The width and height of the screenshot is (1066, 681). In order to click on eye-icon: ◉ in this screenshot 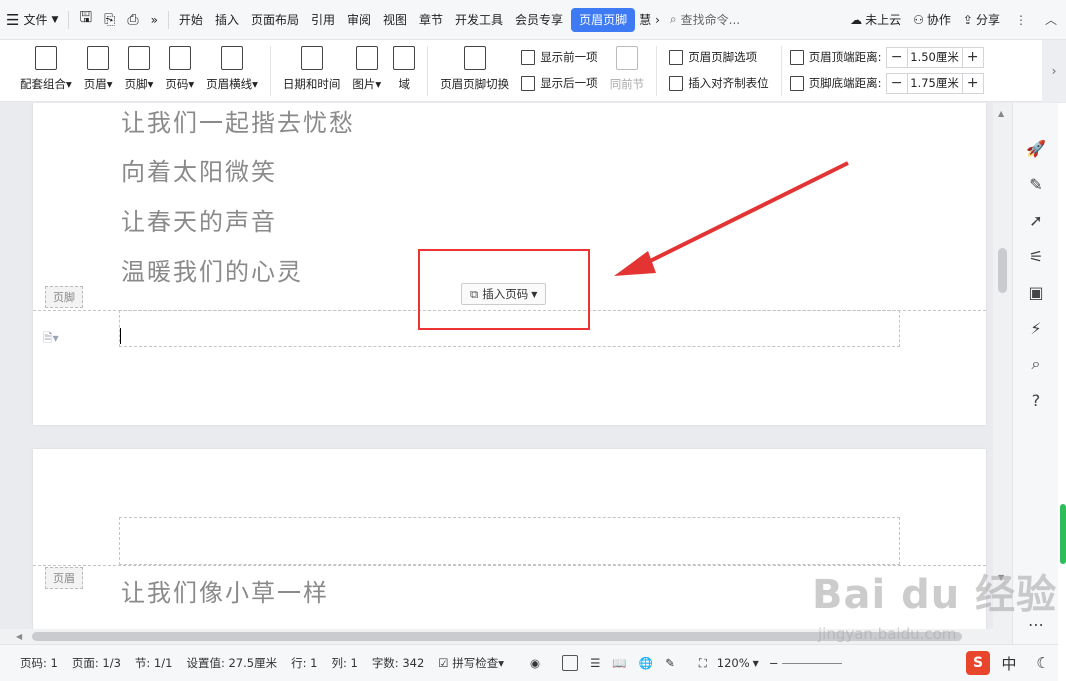, I will do `click(535, 663)`.